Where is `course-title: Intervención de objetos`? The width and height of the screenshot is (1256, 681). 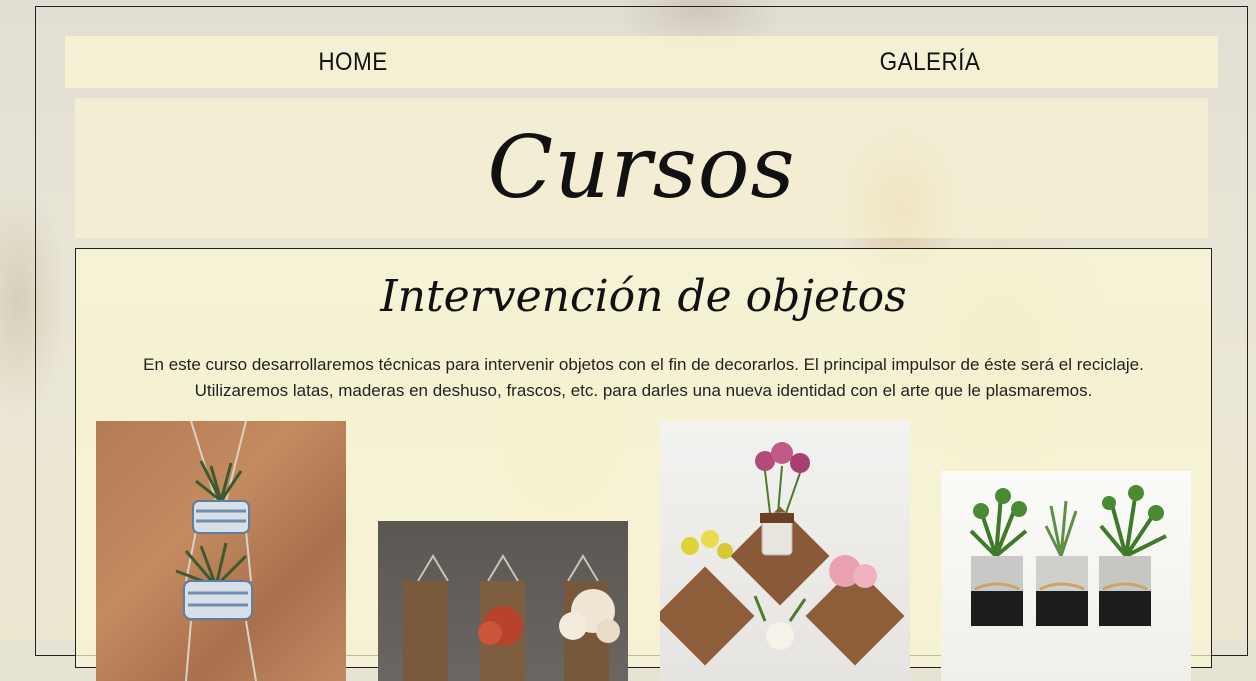 course-title: Intervención de objetos is located at coordinates (643, 296).